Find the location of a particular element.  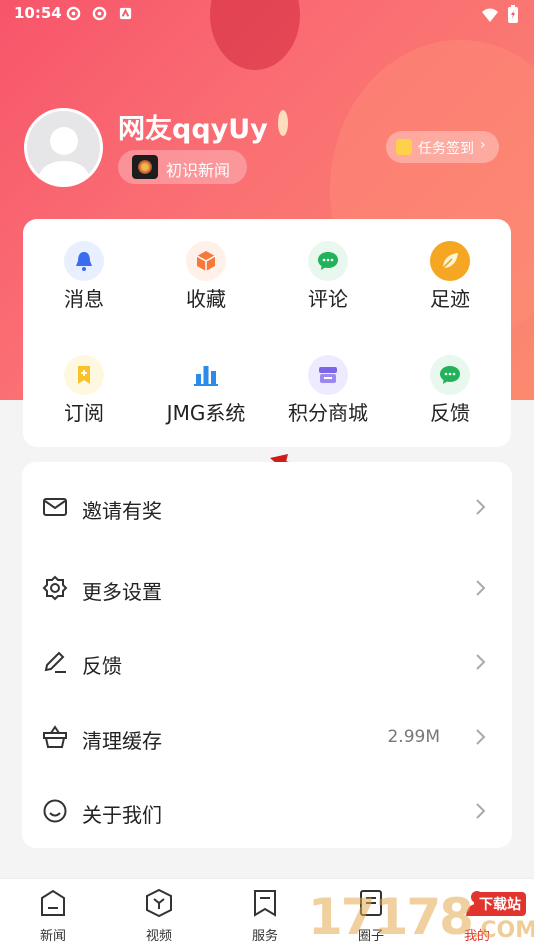

grid-item-subscriptions: 订阅 is located at coordinates (84, 383).